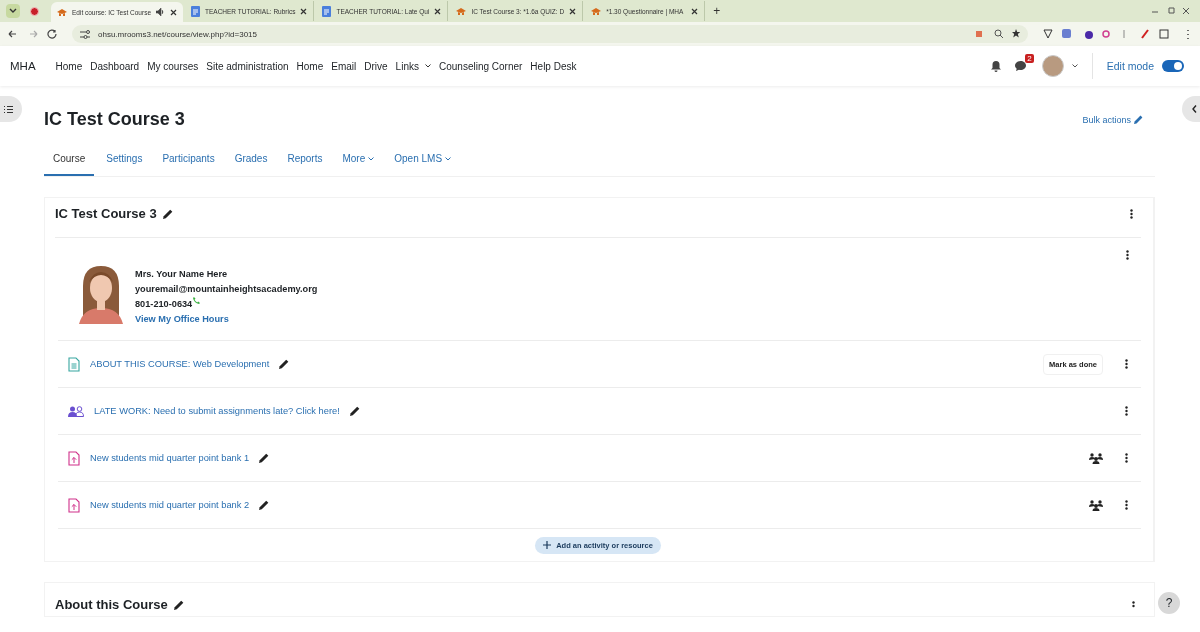  What do you see at coordinates (480, 66) in the screenshot?
I see `nav-link: Counseling Corner` at bounding box center [480, 66].